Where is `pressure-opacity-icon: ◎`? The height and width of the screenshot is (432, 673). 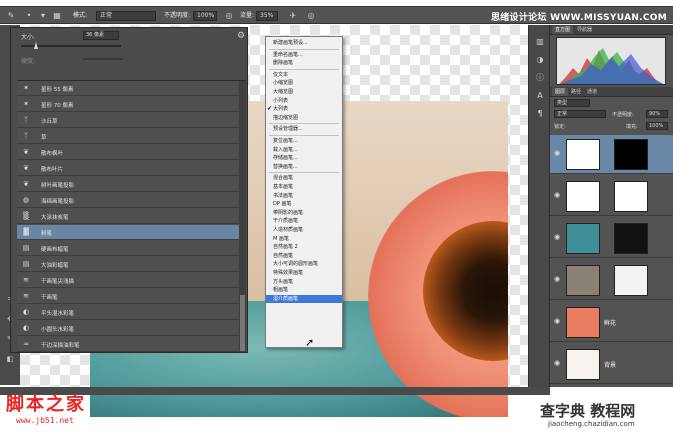 pressure-opacity-icon: ◎ is located at coordinates (229, 16).